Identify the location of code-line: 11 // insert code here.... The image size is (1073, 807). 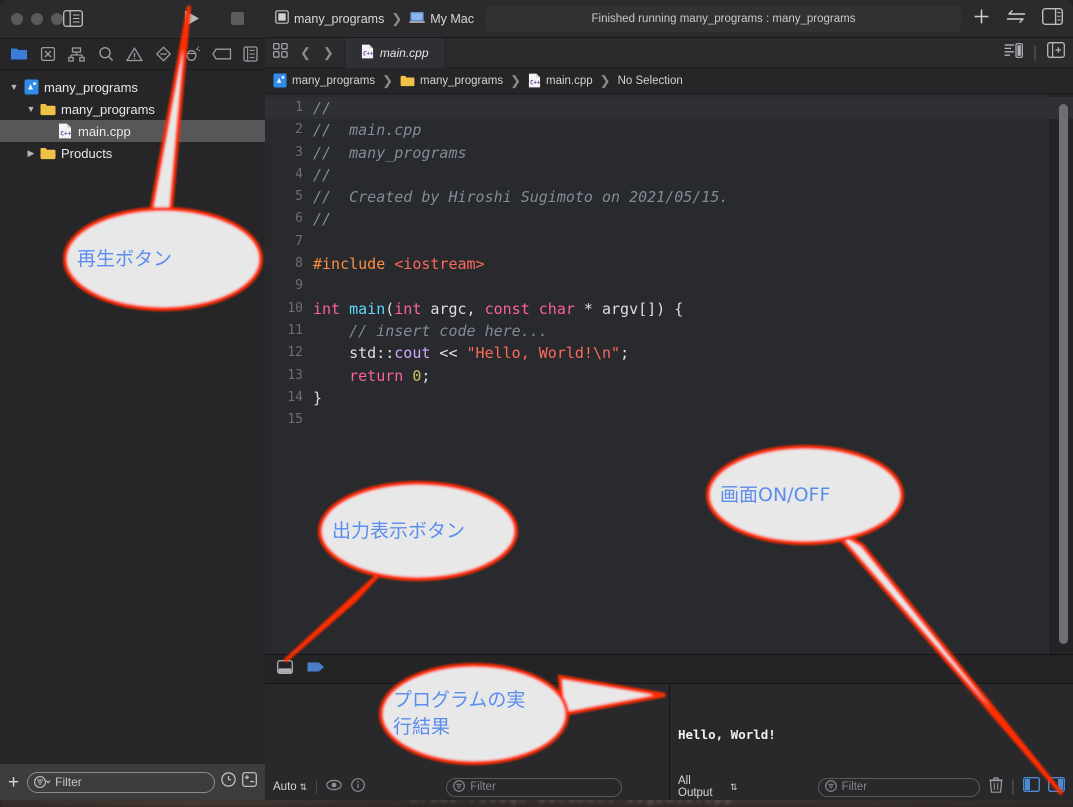
(669, 331).